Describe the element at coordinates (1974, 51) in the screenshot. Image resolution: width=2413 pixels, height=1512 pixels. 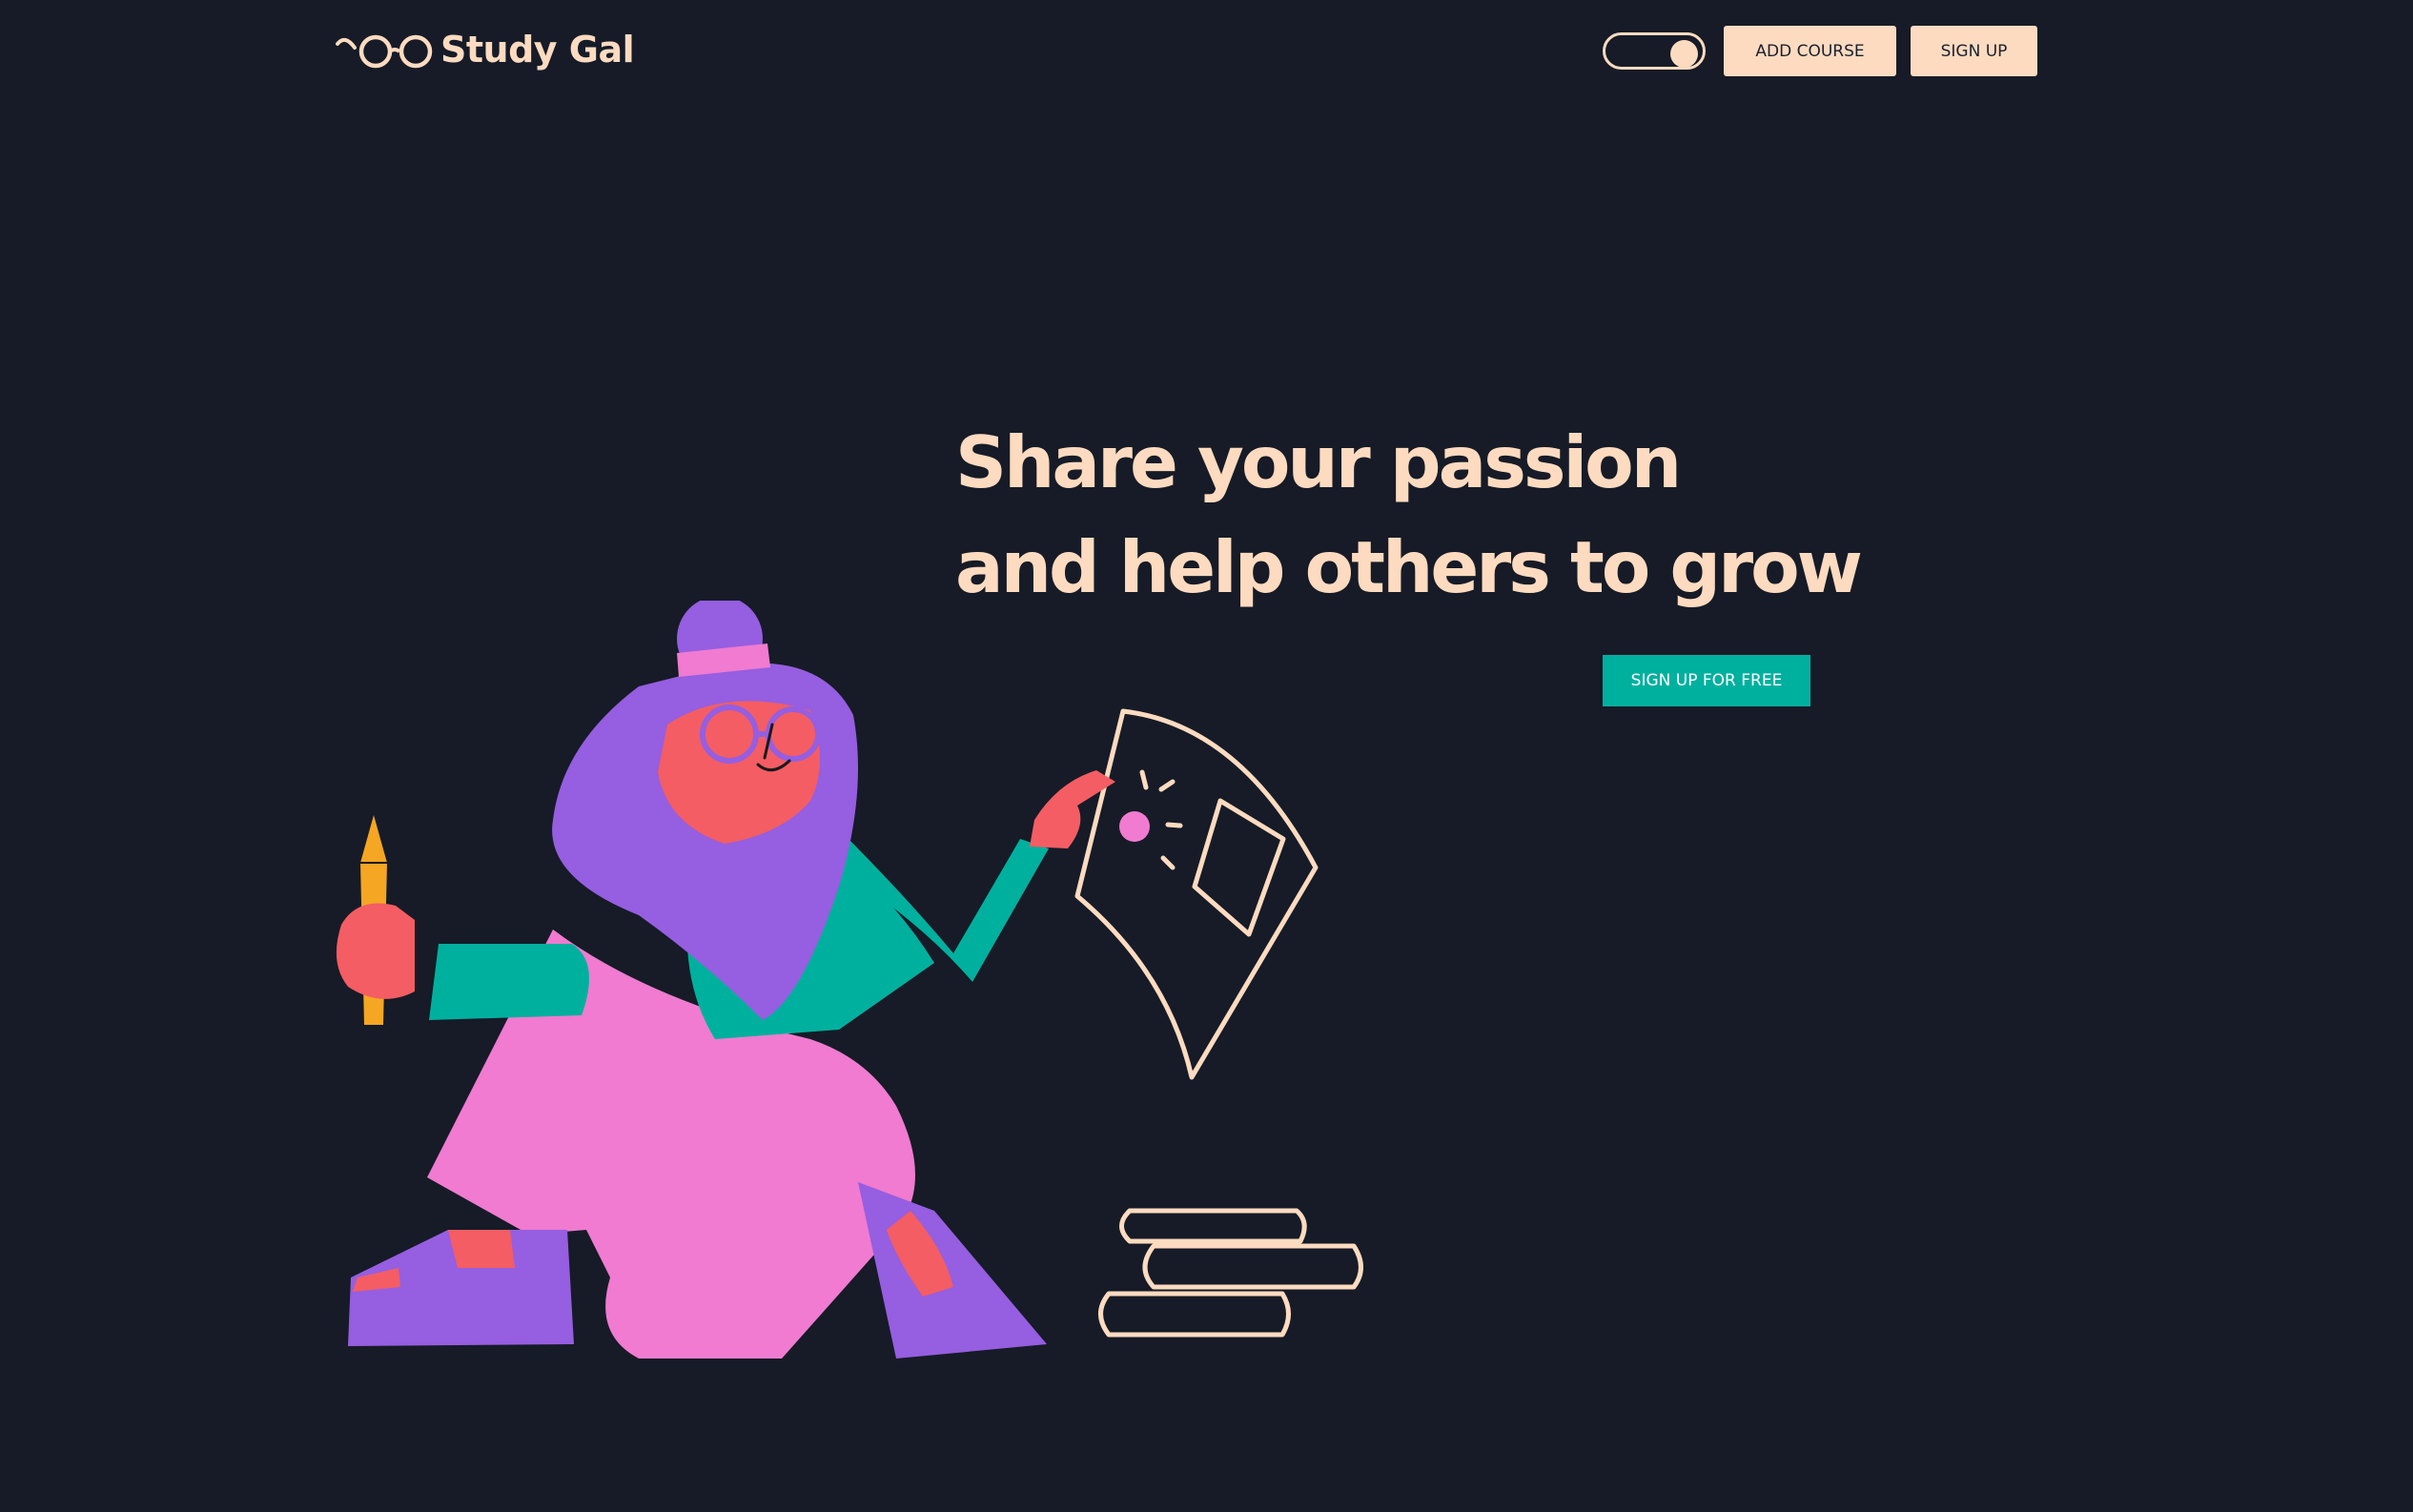
I see `sign-up-button: SIGN UP` at that location.